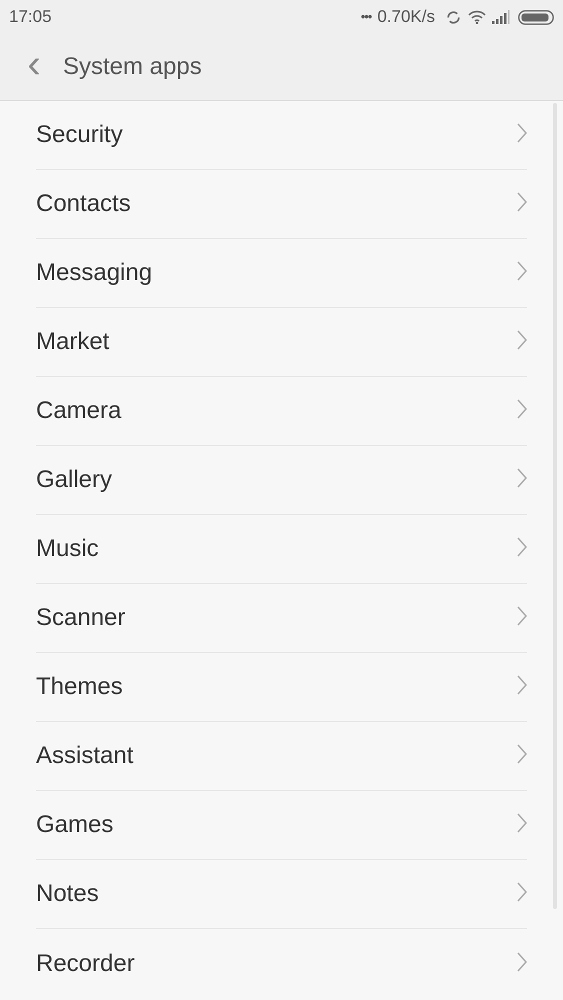 The height and width of the screenshot is (1000, 563). Describe the element at coordinates (477, 17) in the screenshot. I see `wifi-icon` at that location.